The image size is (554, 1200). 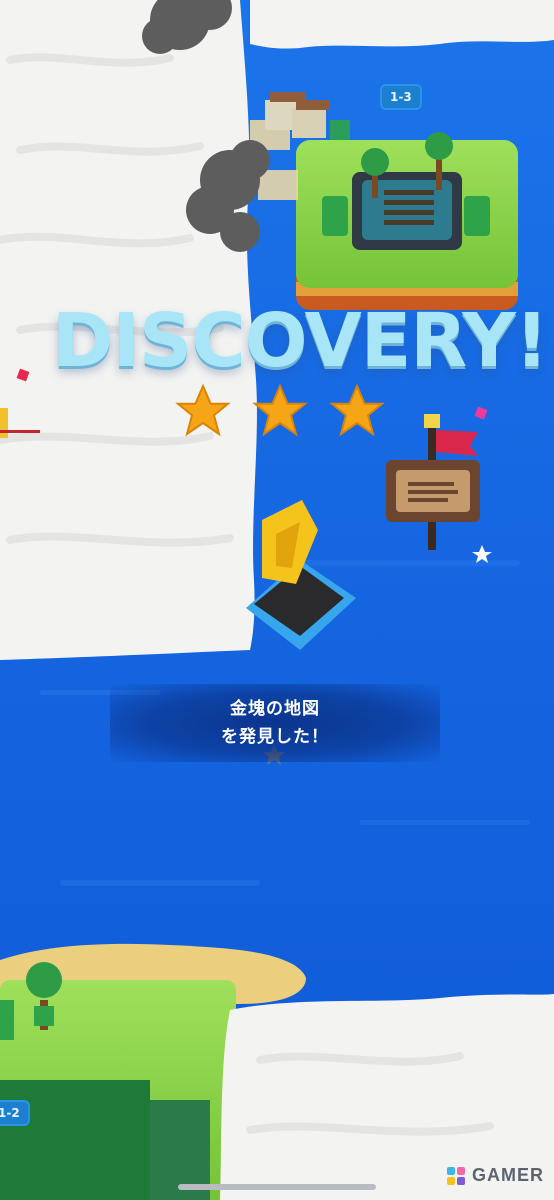 What do you see at coordinates (277, 1187) in the screenshot?
I see `home-indicator` at bounding box center [277, 1187].